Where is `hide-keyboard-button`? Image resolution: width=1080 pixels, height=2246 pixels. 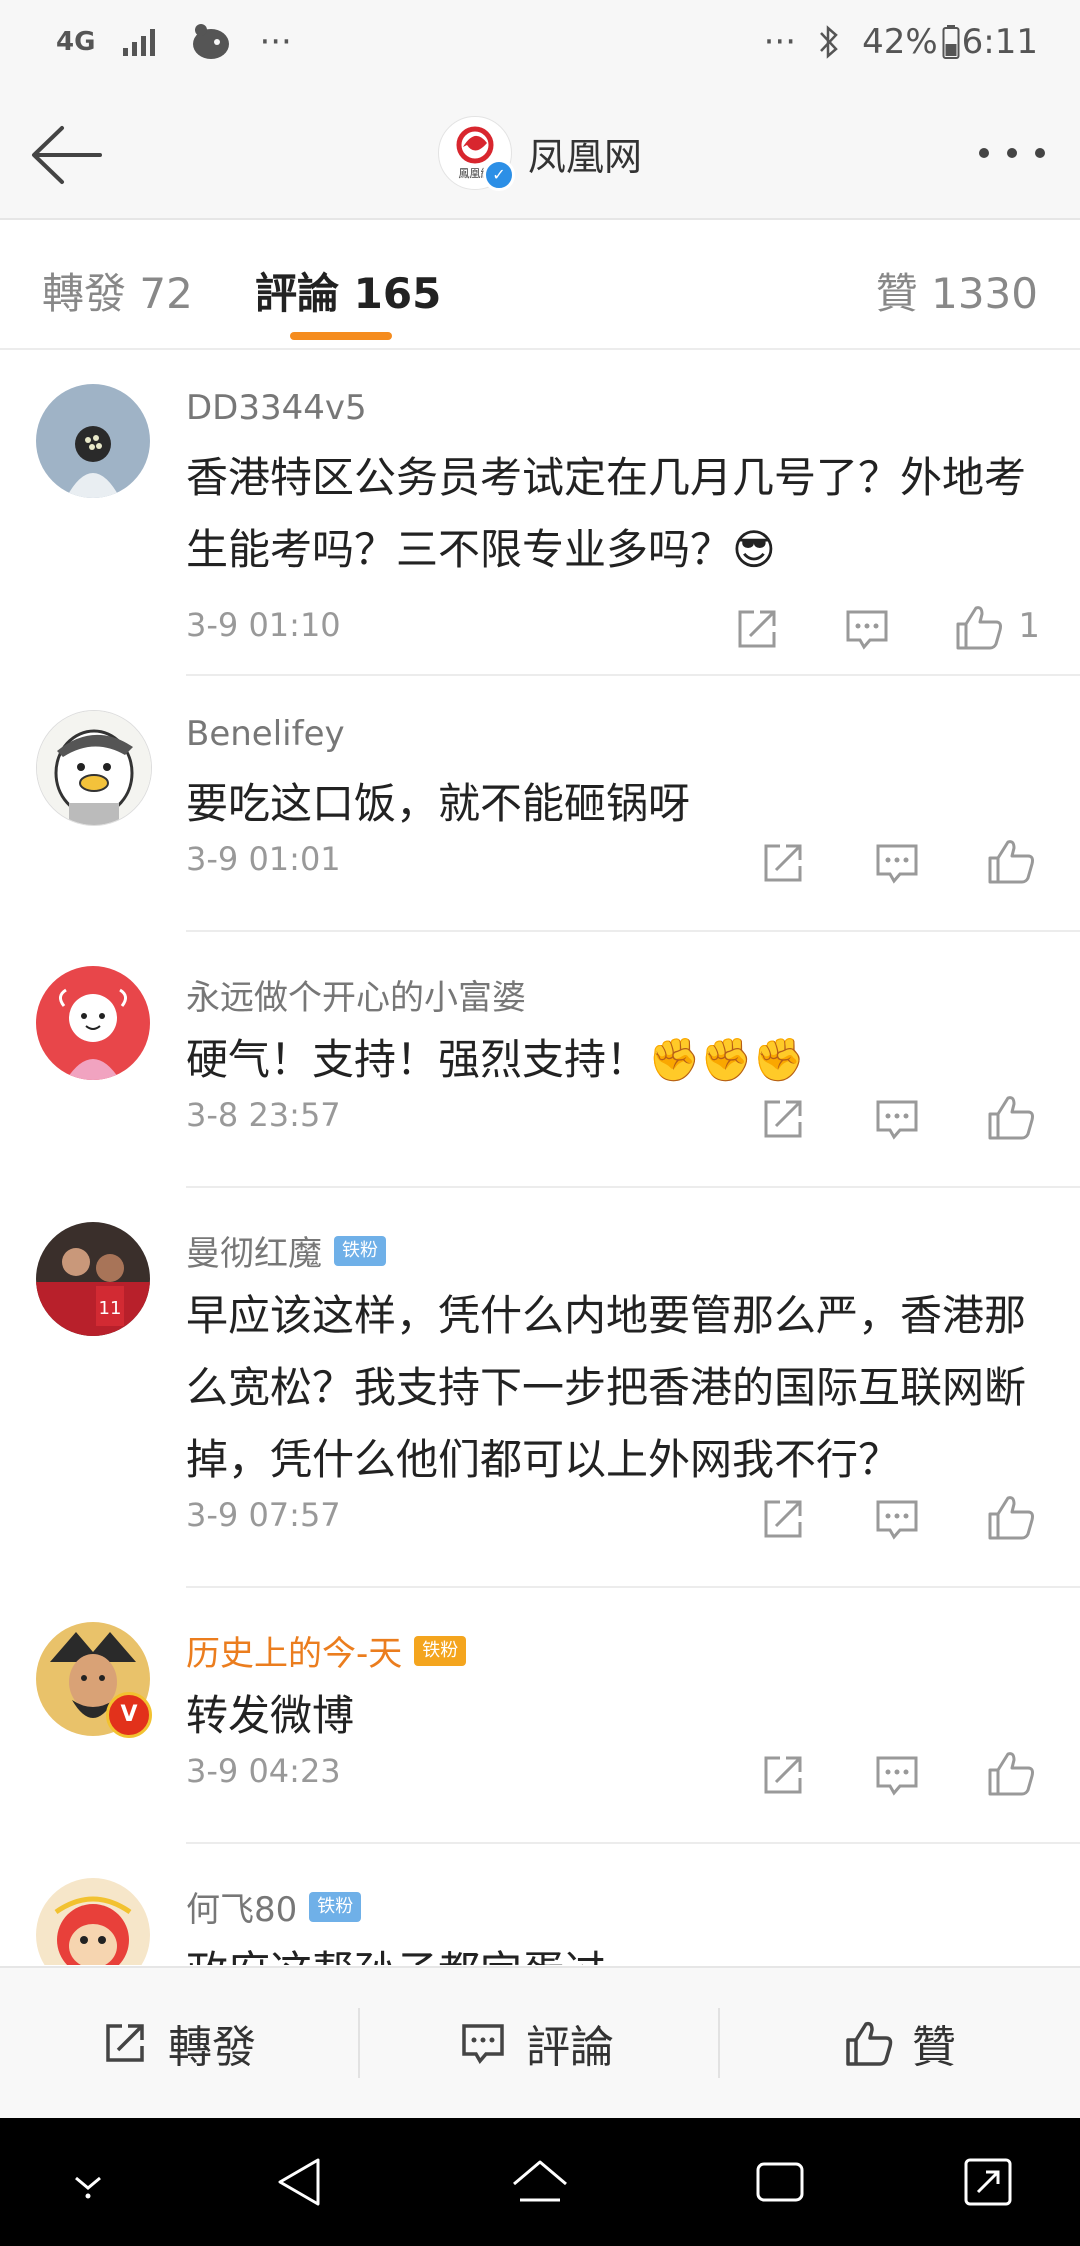
hide-keyboard-button is located at coordinates (88, 2182).